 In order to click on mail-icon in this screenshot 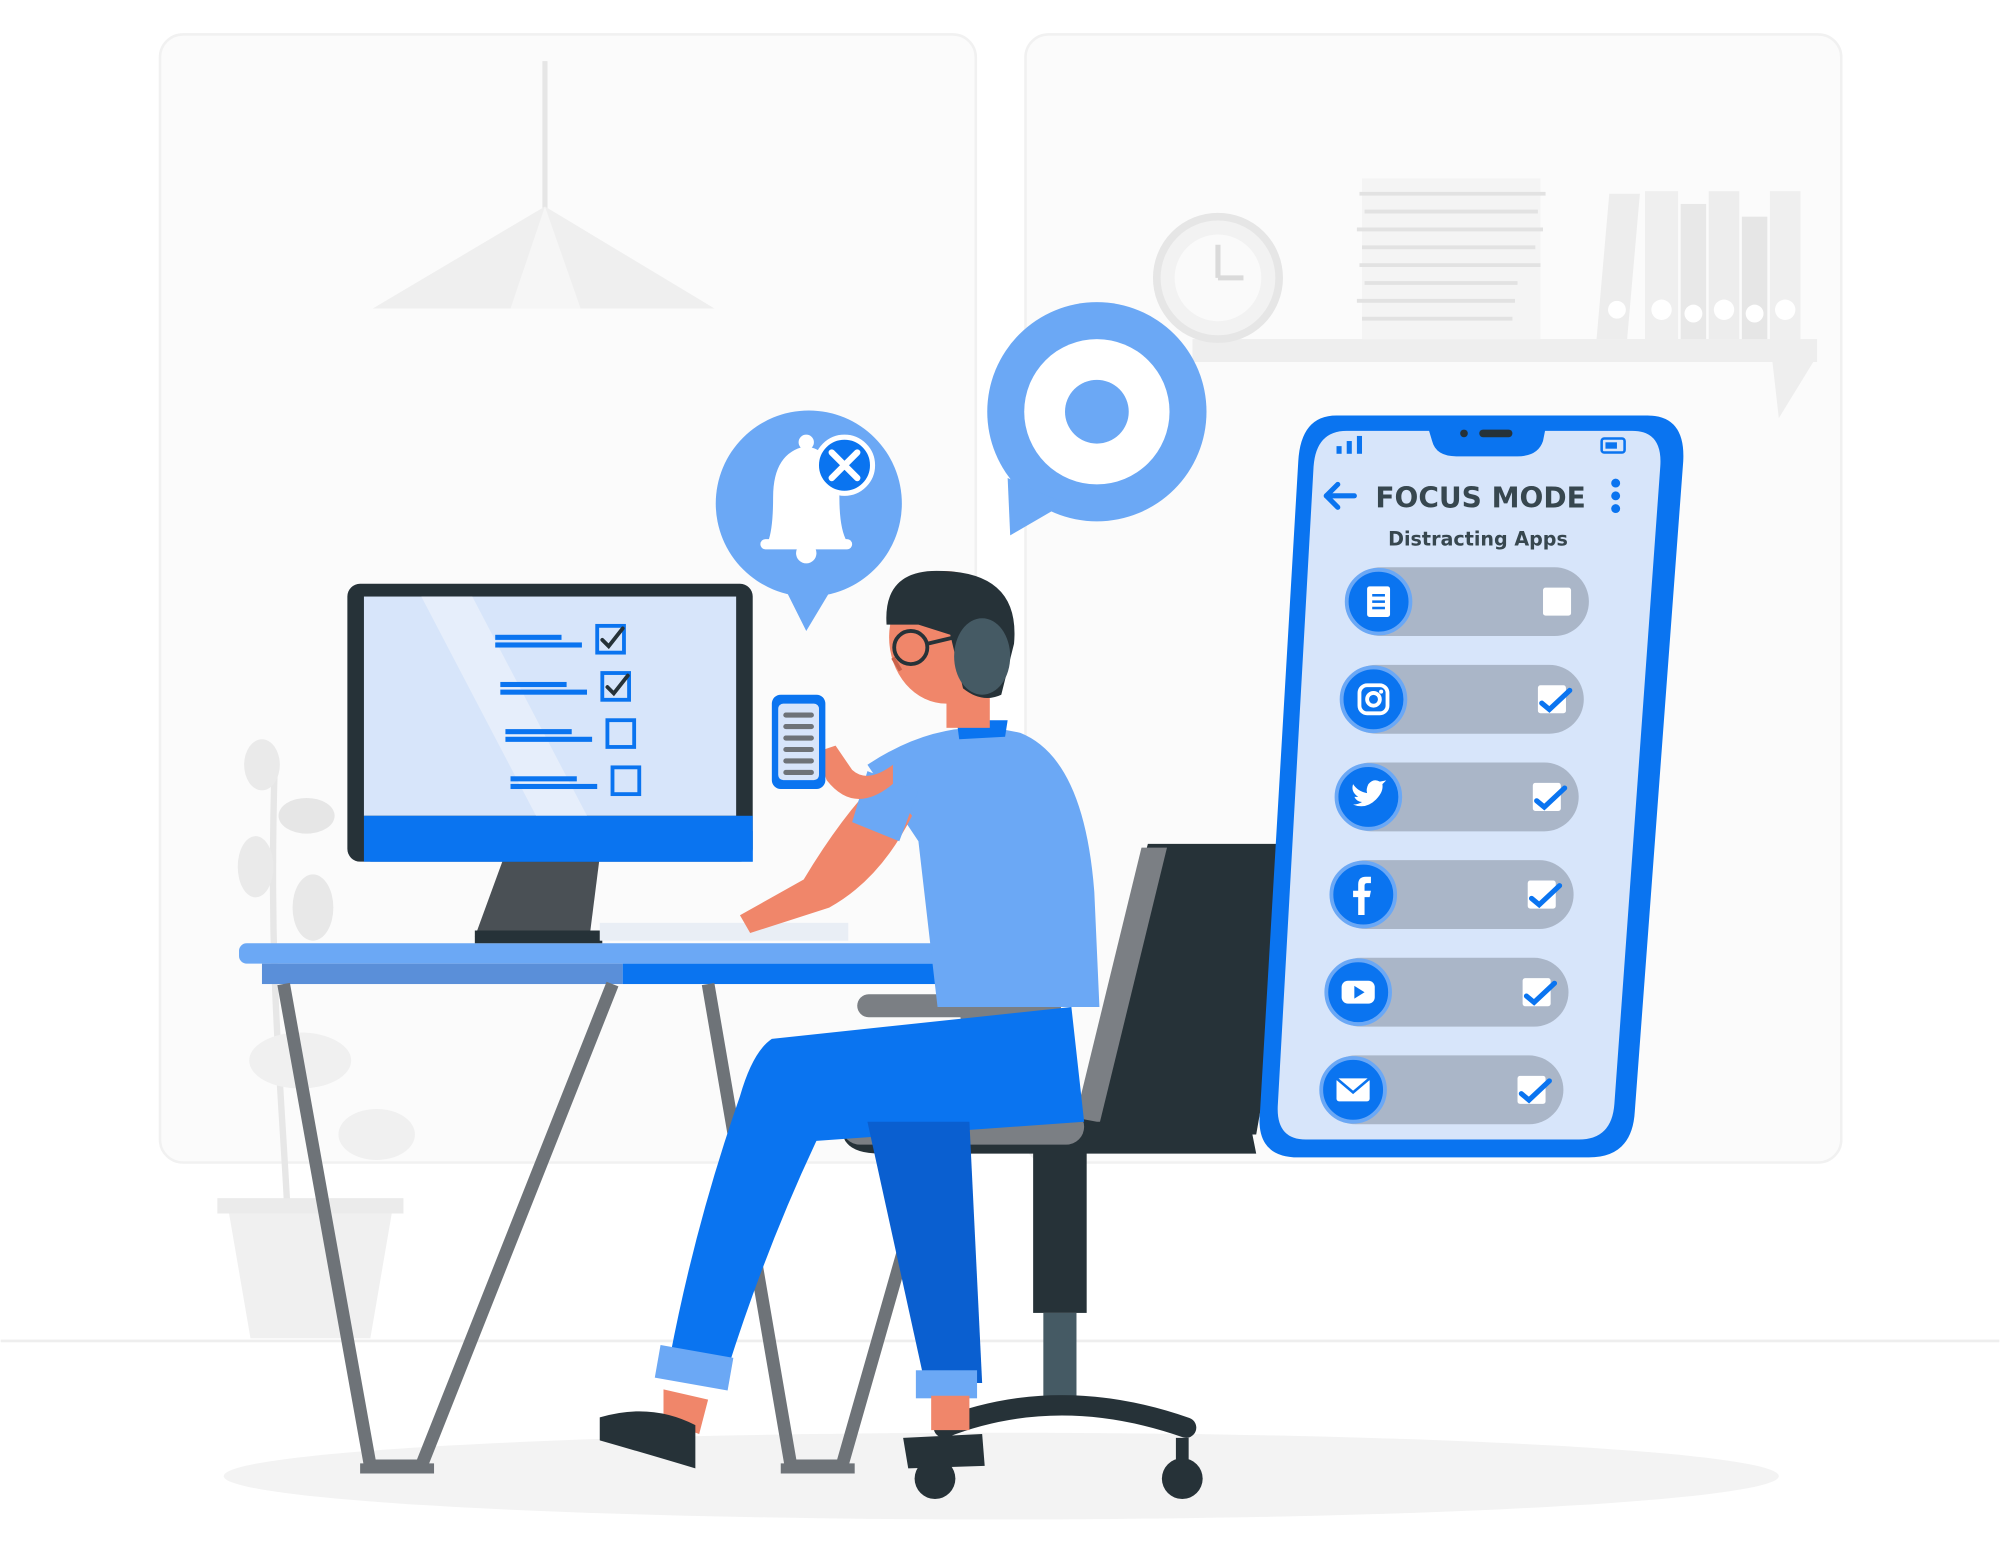, I will do `click(1353, 1090)`.